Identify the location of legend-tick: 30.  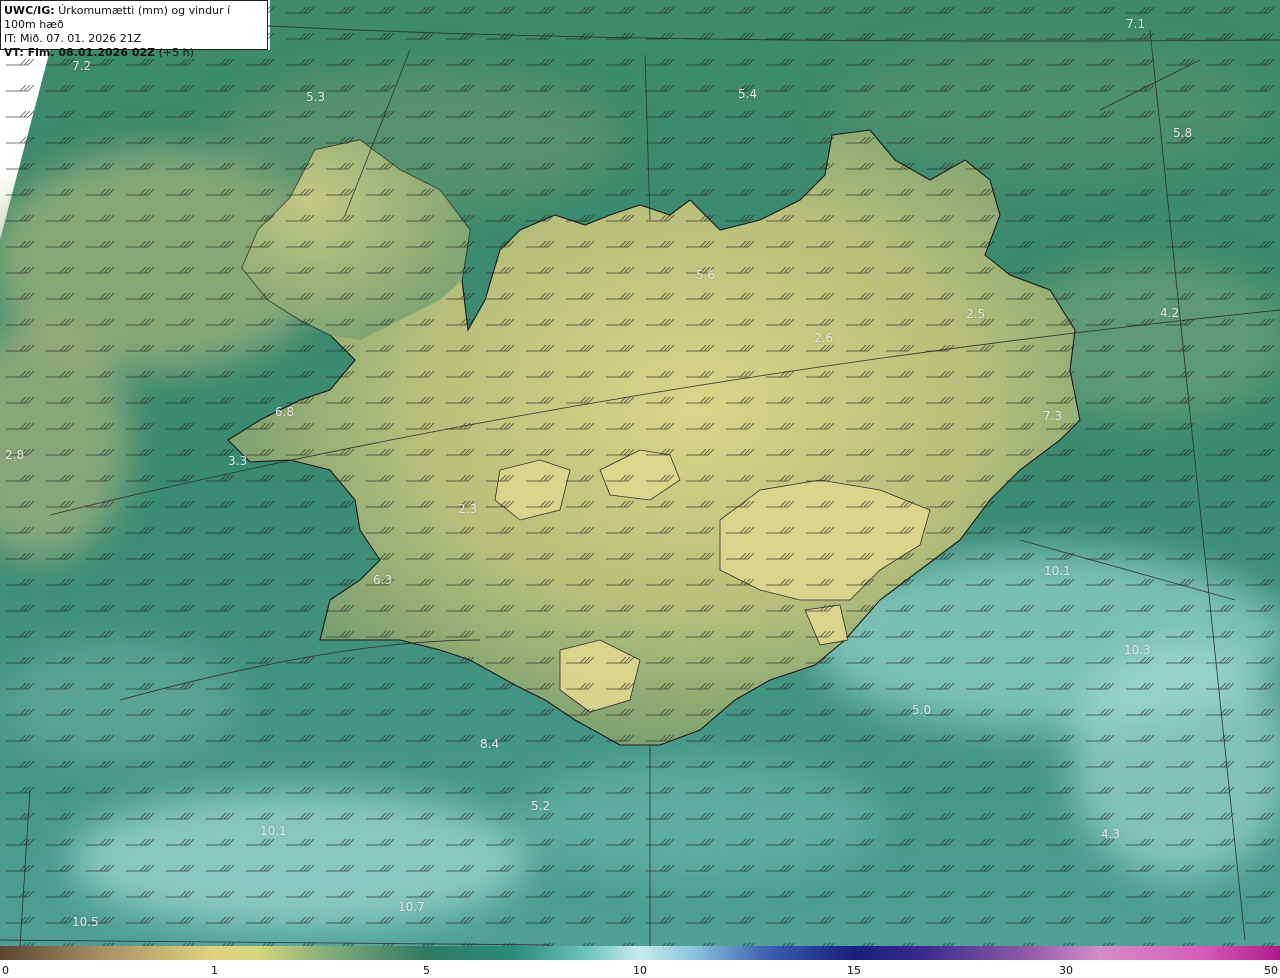
(1066, 970).